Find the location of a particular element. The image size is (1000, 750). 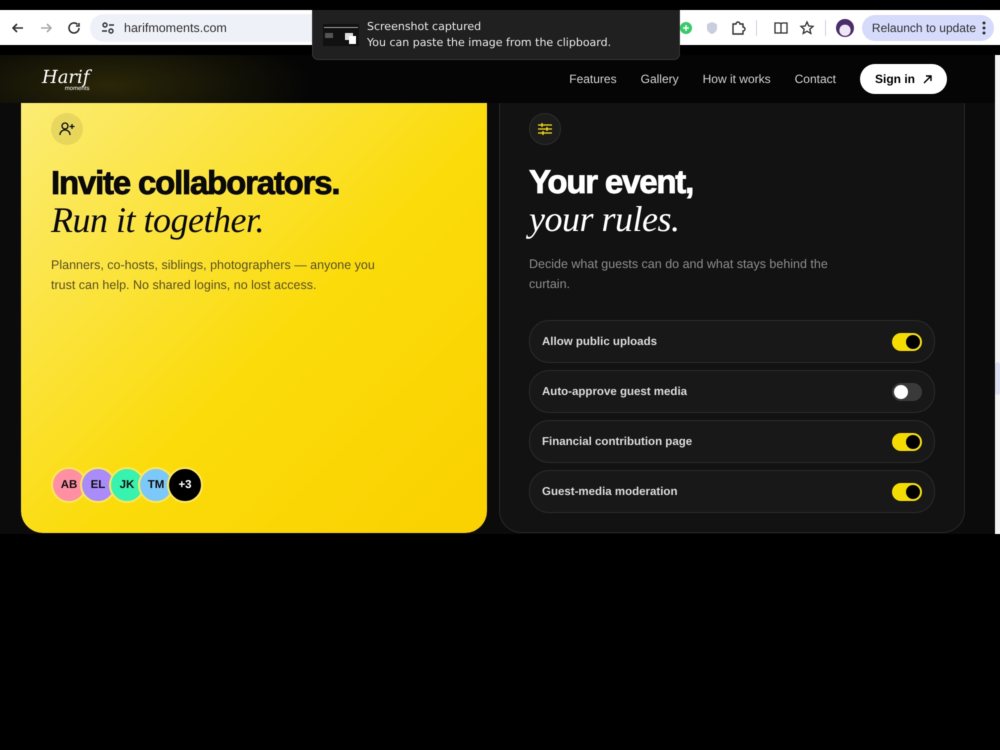

card-heading: Invite collaborators. is located at coordinates (195, 183).